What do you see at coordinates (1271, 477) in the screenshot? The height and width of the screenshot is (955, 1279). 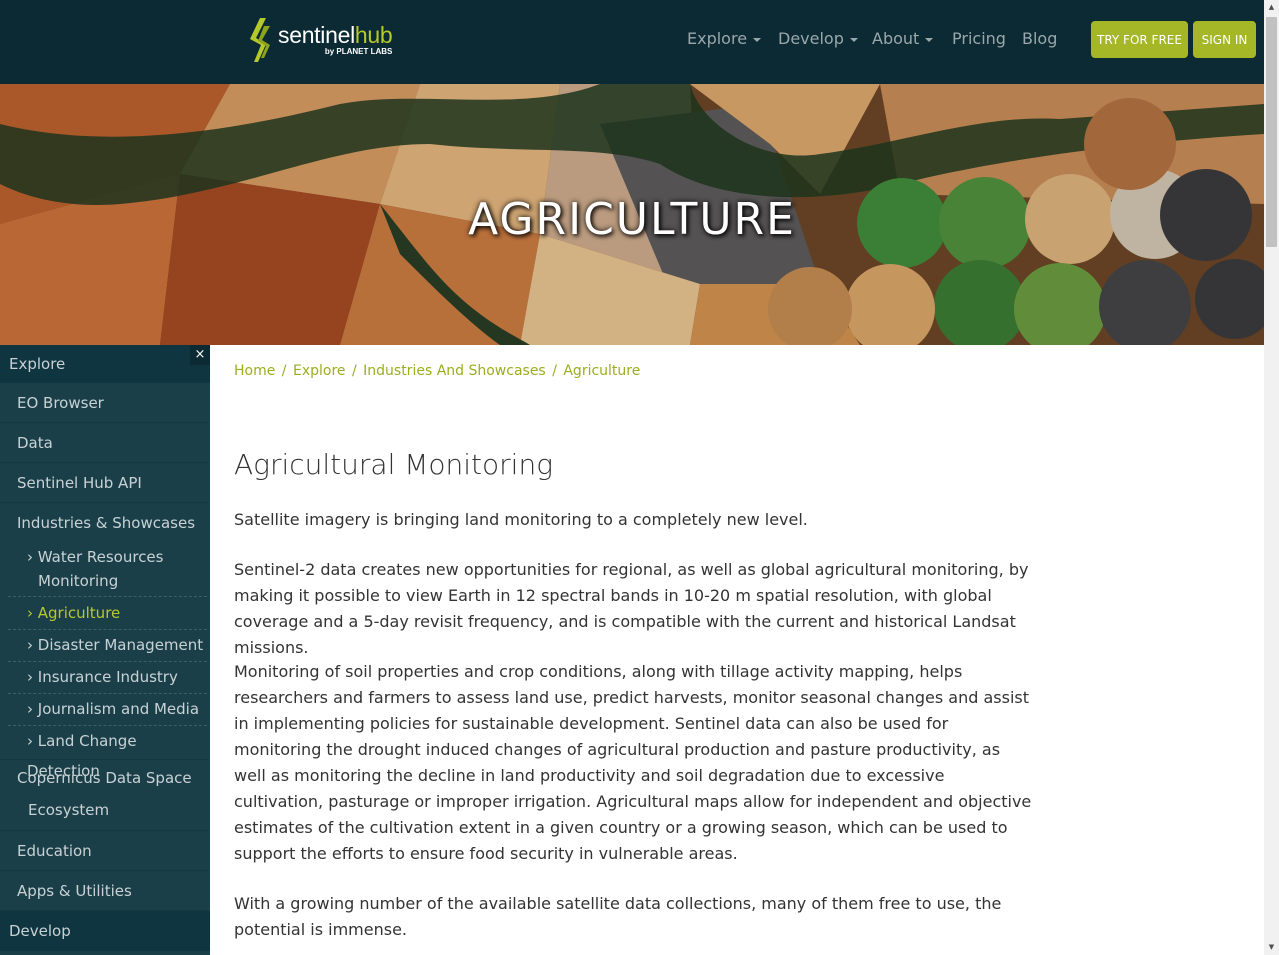 I see `page-scrollbar: ▲ ▼` at bounding box center [1271, 477].